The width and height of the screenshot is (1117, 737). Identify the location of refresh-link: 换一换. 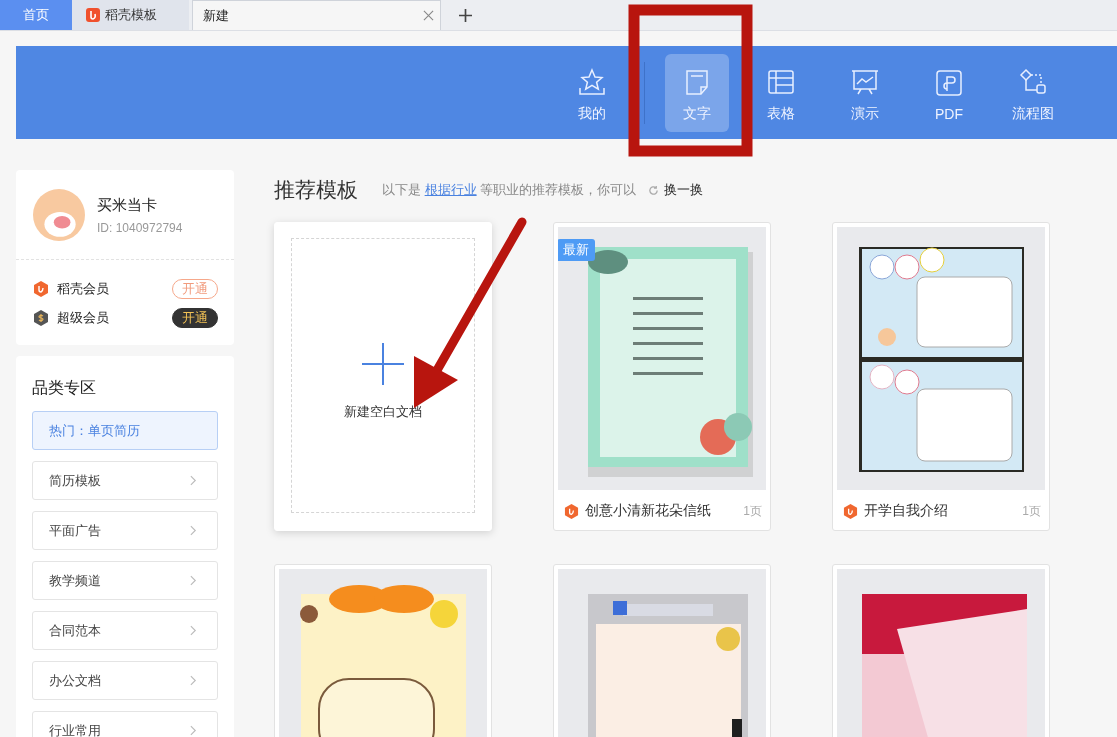
(684, 190).